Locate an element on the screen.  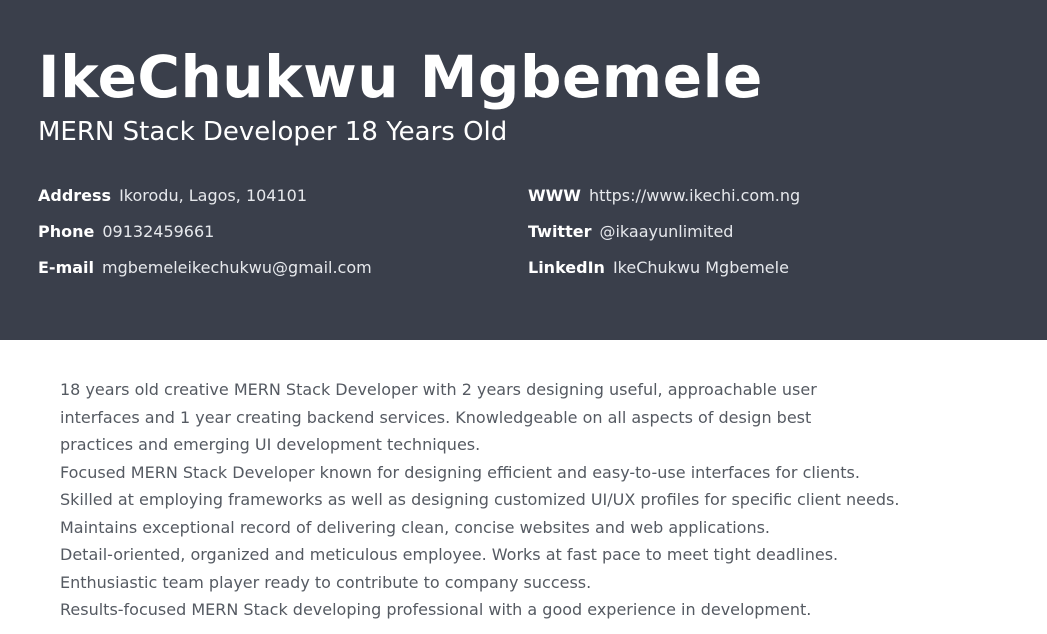
contact-email: E-mail mgbemeleikechukwu@gmail.com is located at coordinates (205, 268).